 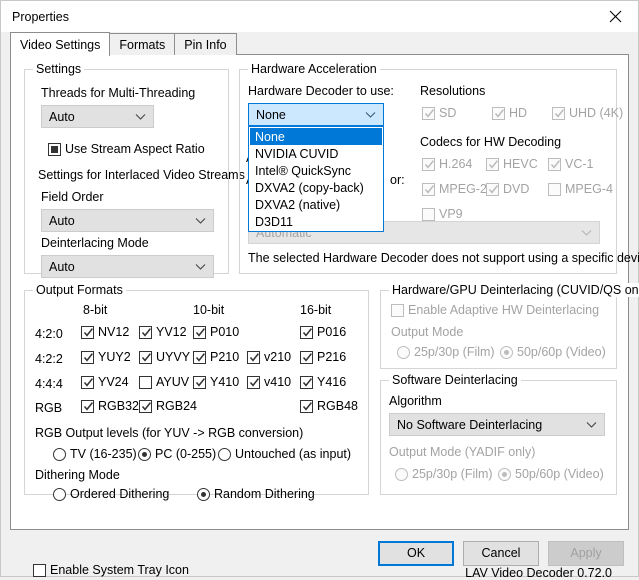 I want to click on sw-deint-algorithm-combo: No Software Deinterlacing, so click(x=497, y=424).